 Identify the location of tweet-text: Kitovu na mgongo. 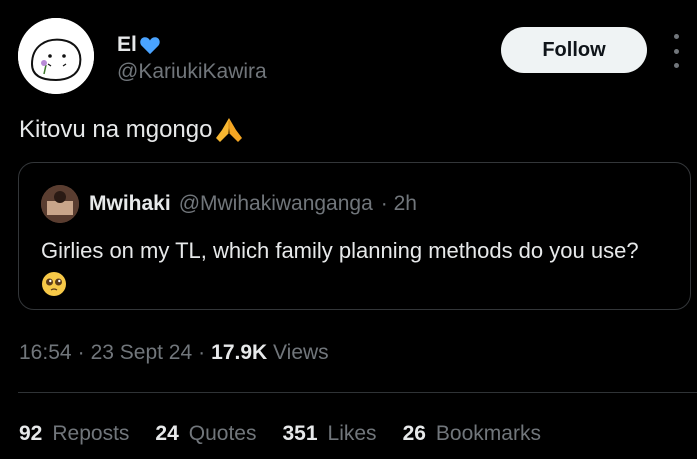
(131, 130).